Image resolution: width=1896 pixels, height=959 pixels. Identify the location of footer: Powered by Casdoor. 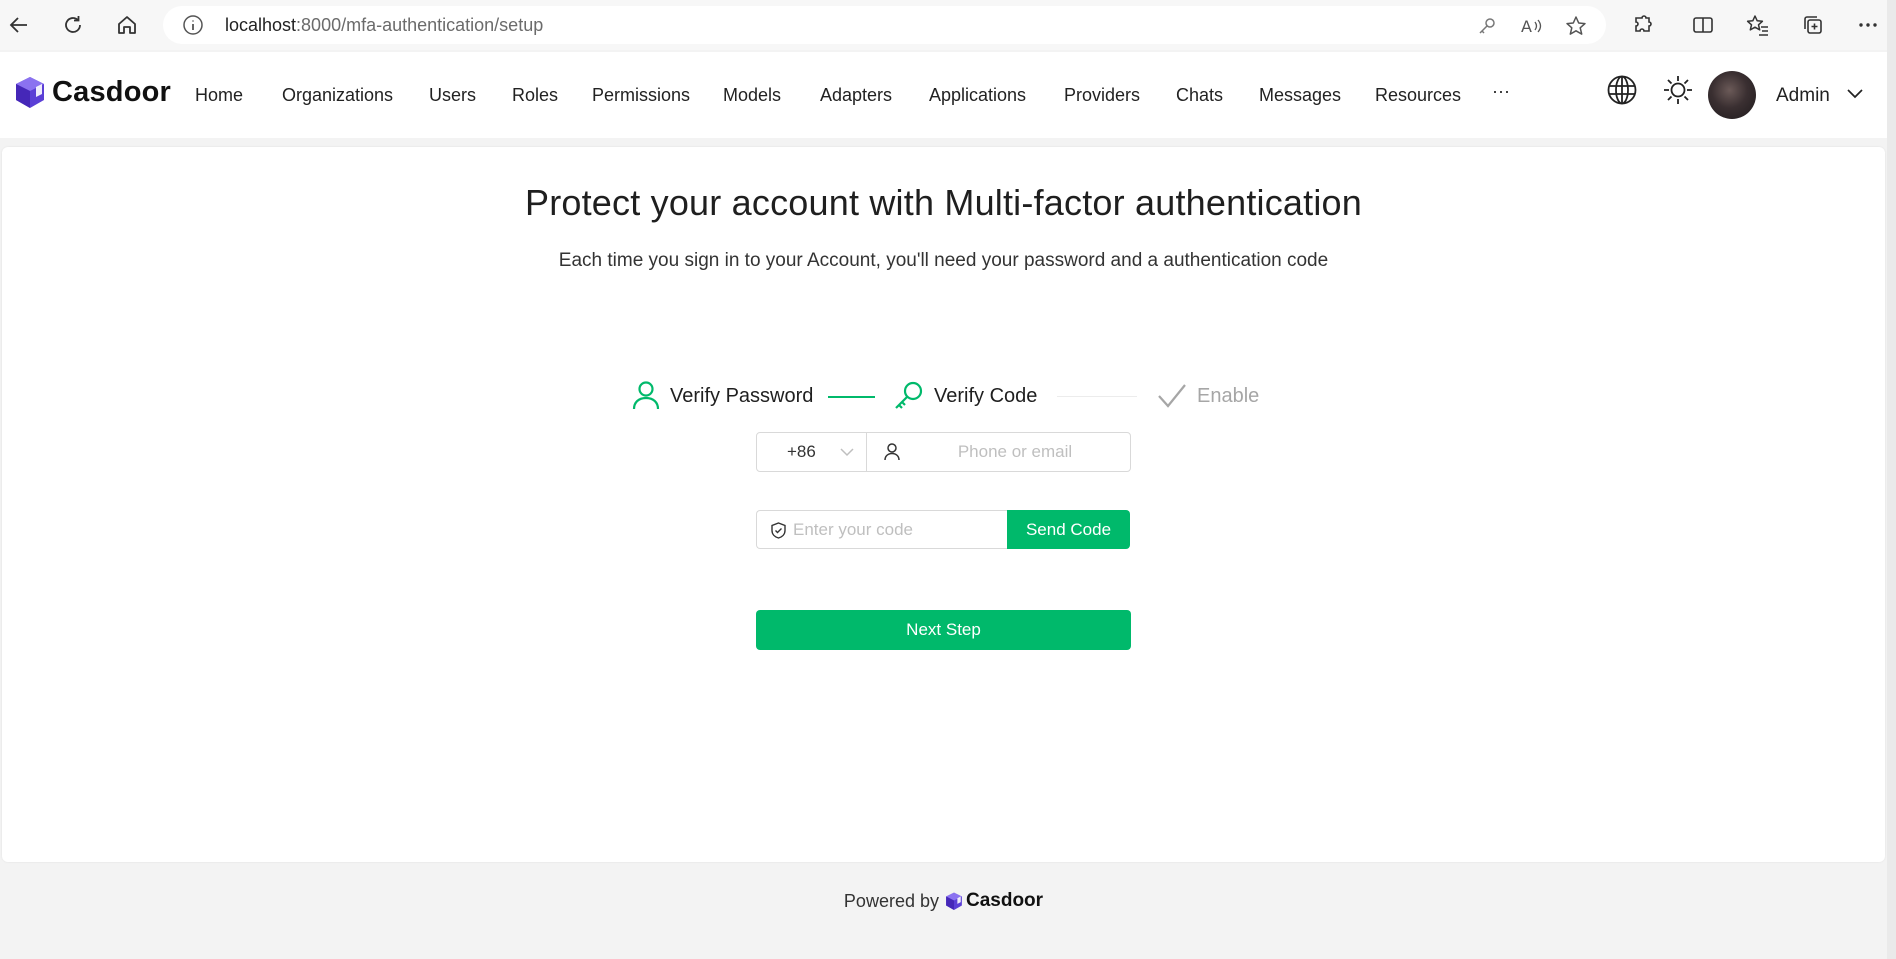
(943, 901).